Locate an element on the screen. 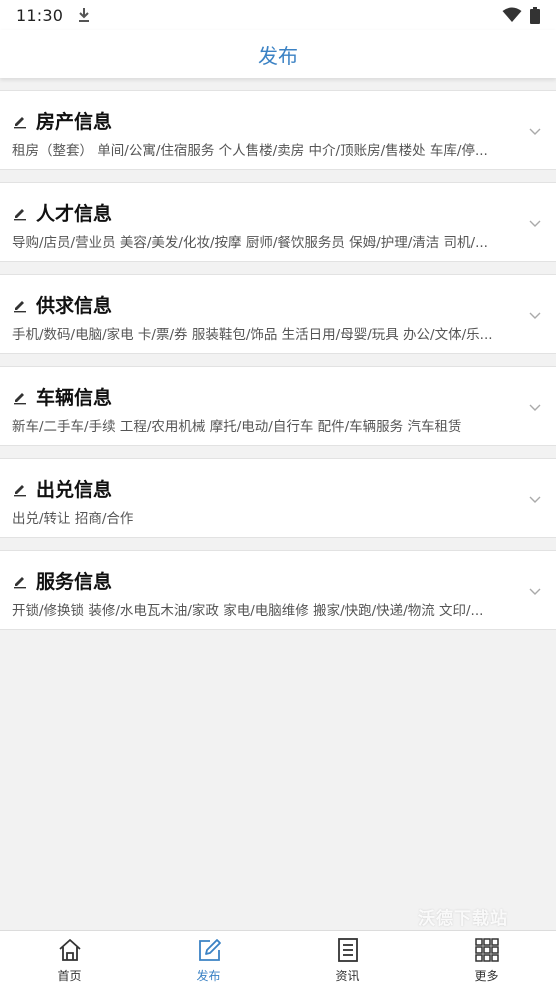 This screenshot has width=556, height=989. category-item-transfer: 出兑信息 出兑/转让 招商/合作 is located at coordinates (278, 498).